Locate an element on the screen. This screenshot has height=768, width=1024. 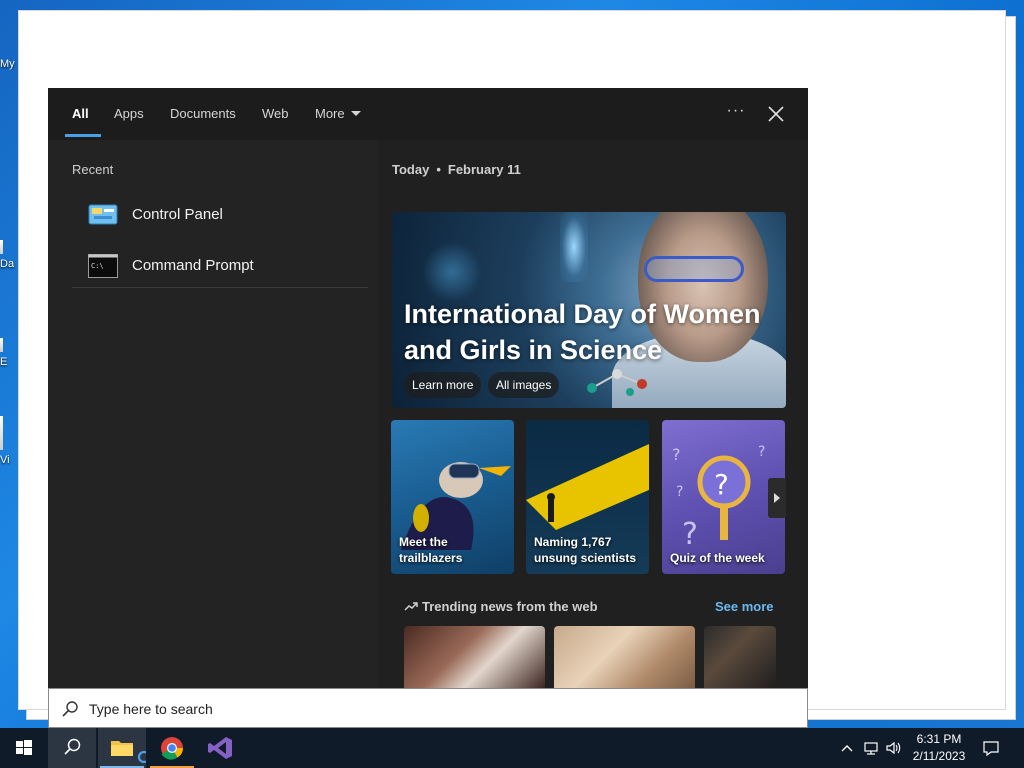
all-images-button: All images is located at coordinates (524, 385).